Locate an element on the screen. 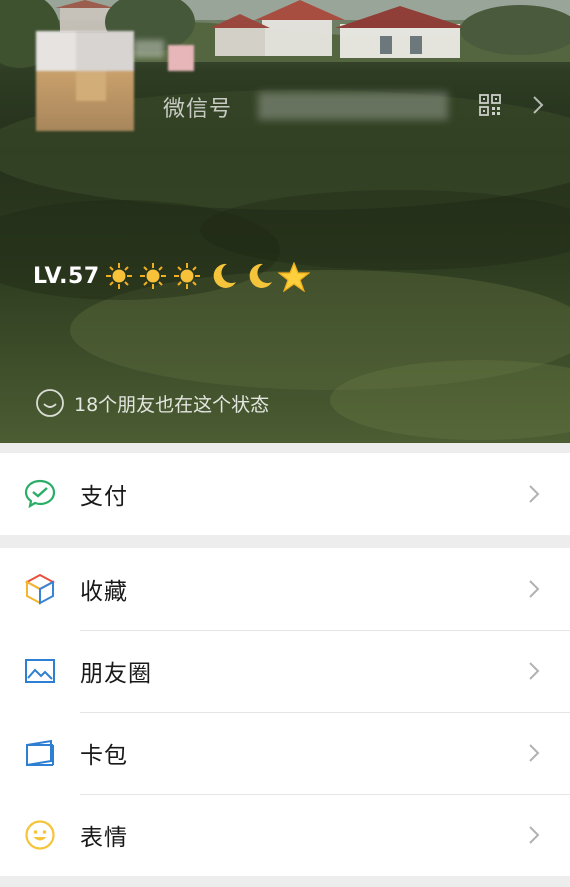  friends-status-text: 18个朋友也在这个状态 is located at coordinates (172, 404).